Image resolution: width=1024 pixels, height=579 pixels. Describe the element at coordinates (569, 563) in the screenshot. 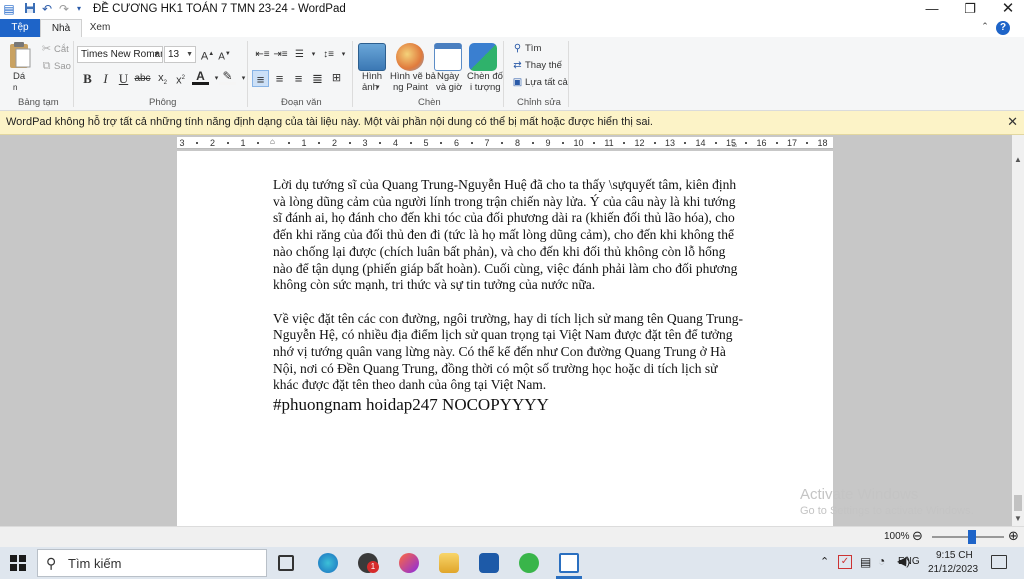

I see `wordpad-taskbar-icon` at that location.